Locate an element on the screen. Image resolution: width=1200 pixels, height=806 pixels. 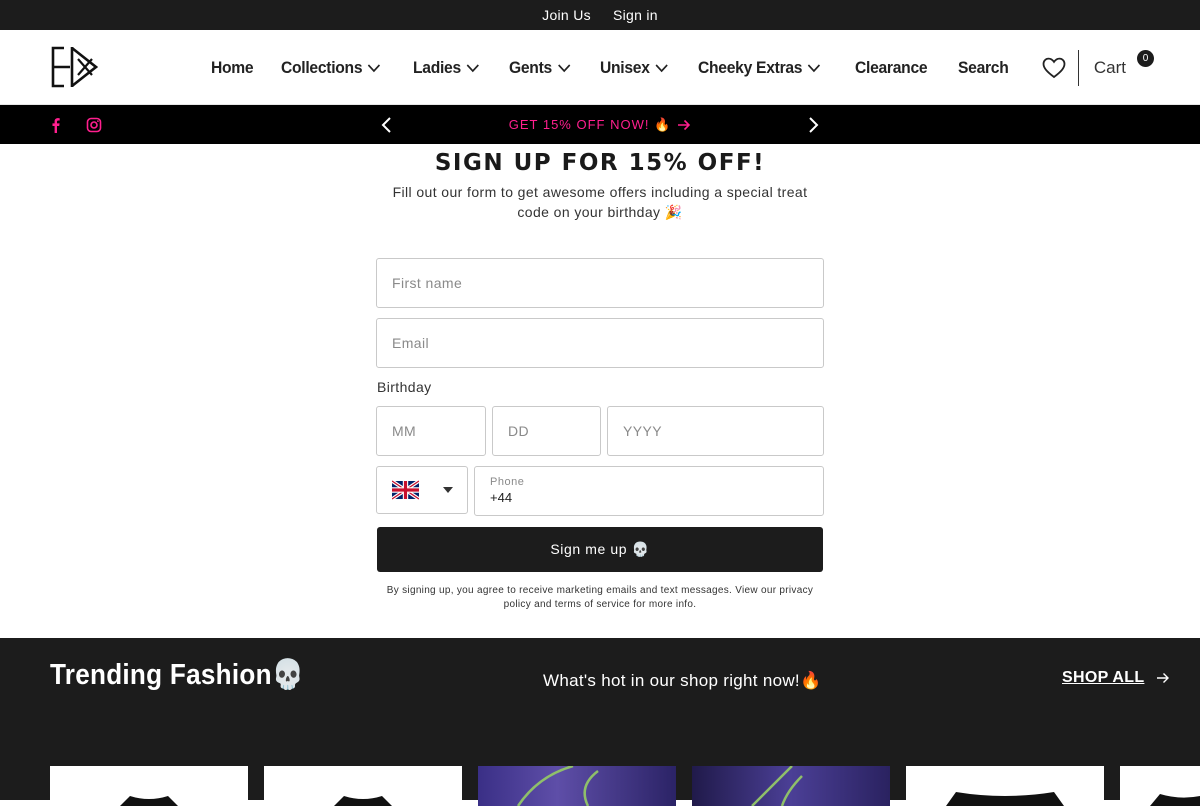
promo-bar: GET 15% OFF NOW! 🔥 is located at coordinates (600, 124).